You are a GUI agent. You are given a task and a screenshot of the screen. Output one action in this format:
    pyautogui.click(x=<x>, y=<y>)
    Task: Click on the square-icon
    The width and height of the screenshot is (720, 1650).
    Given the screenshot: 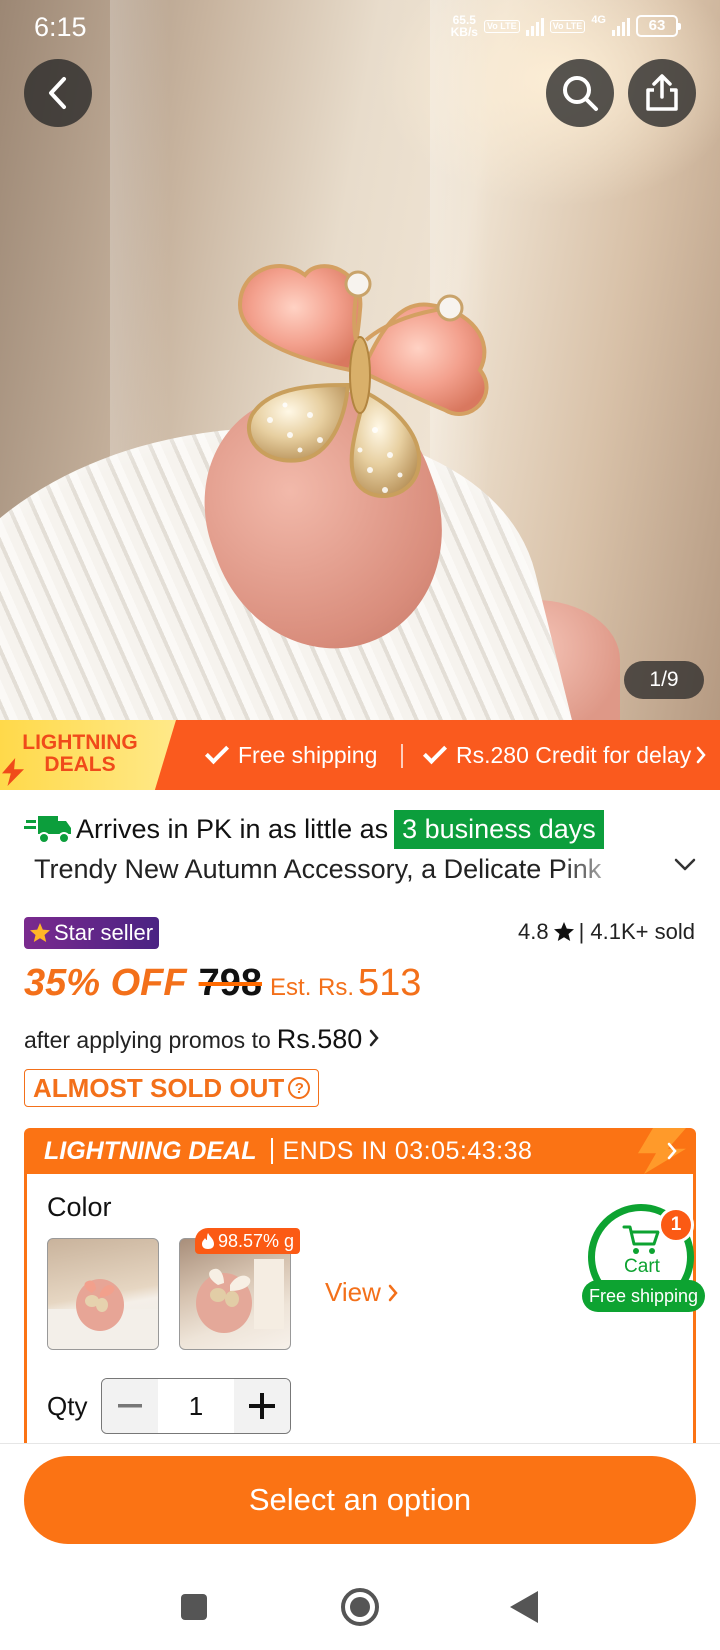 What is the action you would take?
    pyautogui.click(x=194, y=1607)
    